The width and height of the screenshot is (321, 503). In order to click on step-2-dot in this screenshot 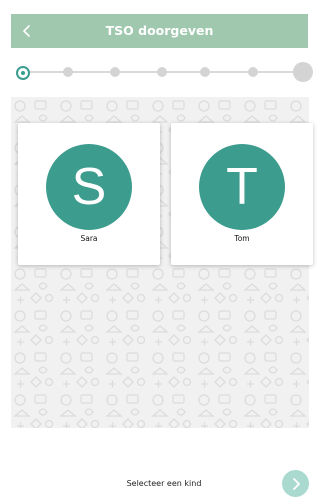, I will do `click(68, 72)`.